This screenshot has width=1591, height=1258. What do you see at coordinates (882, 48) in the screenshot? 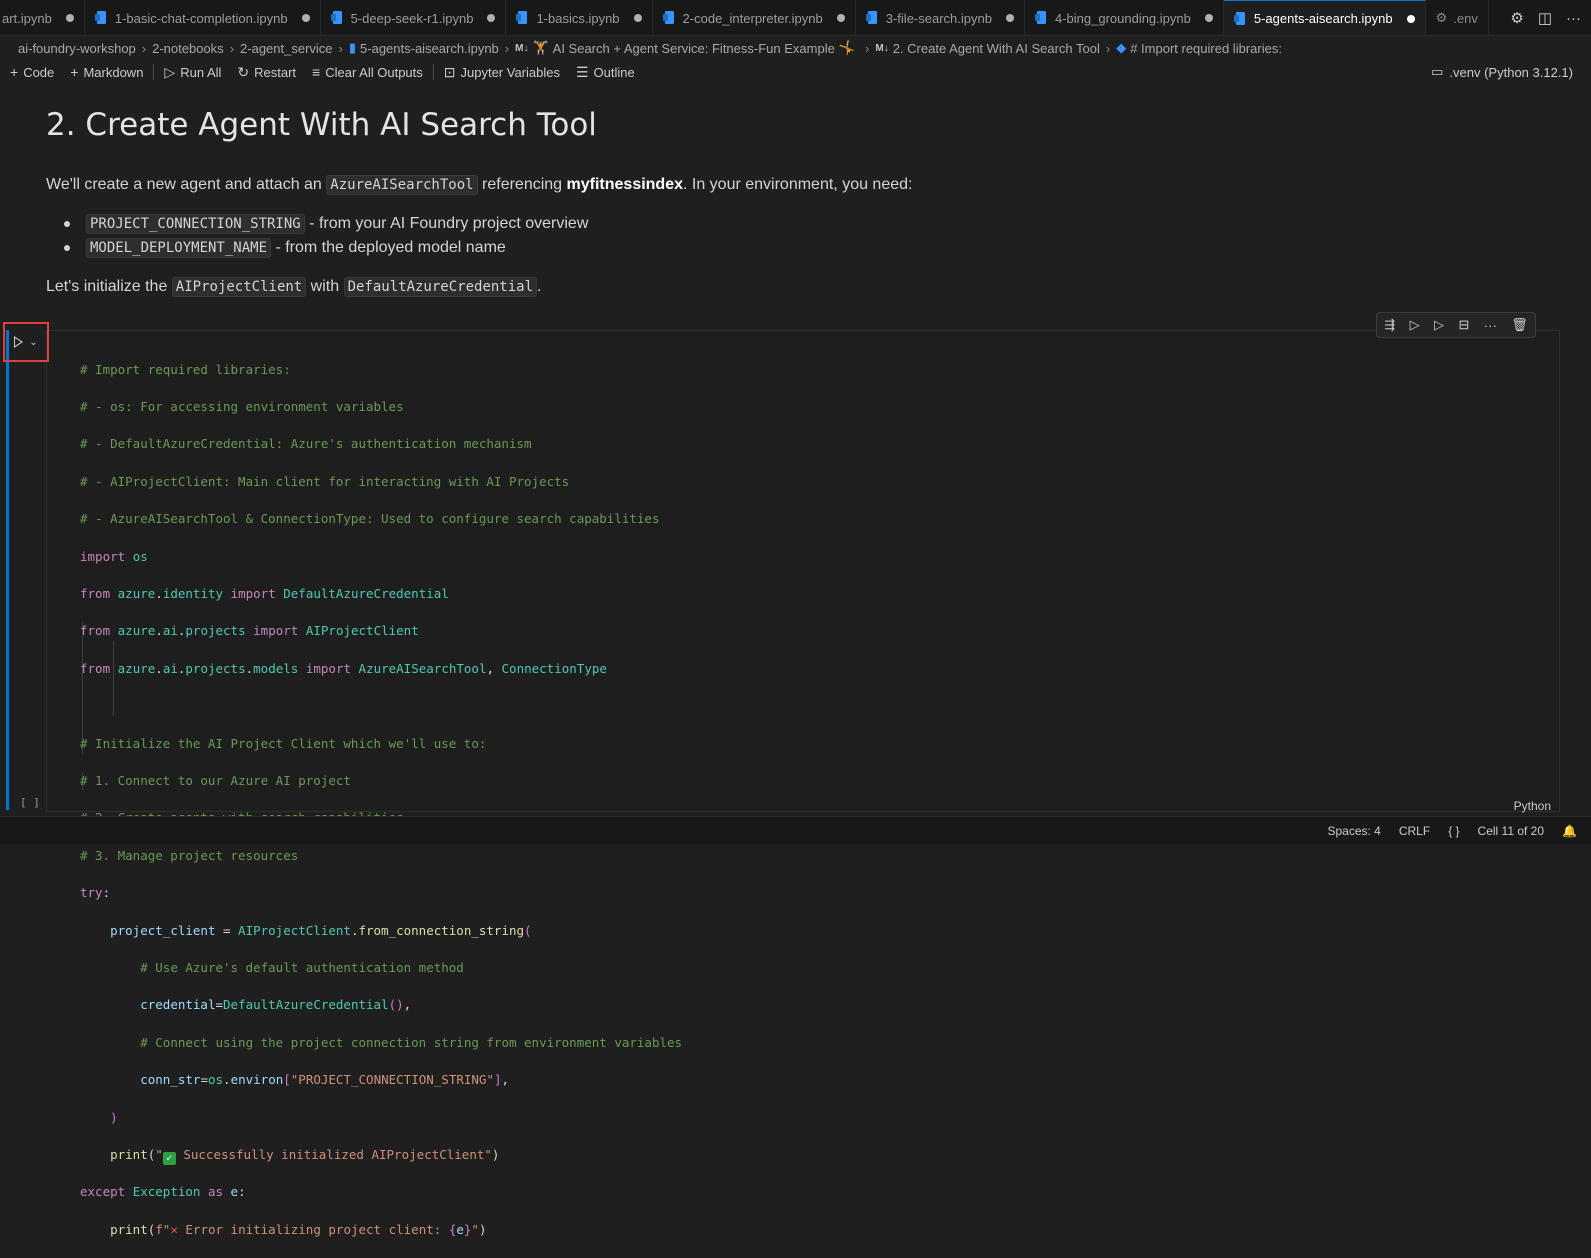
I see `markdown-icon: M↓` at bounding box center [882, 48].